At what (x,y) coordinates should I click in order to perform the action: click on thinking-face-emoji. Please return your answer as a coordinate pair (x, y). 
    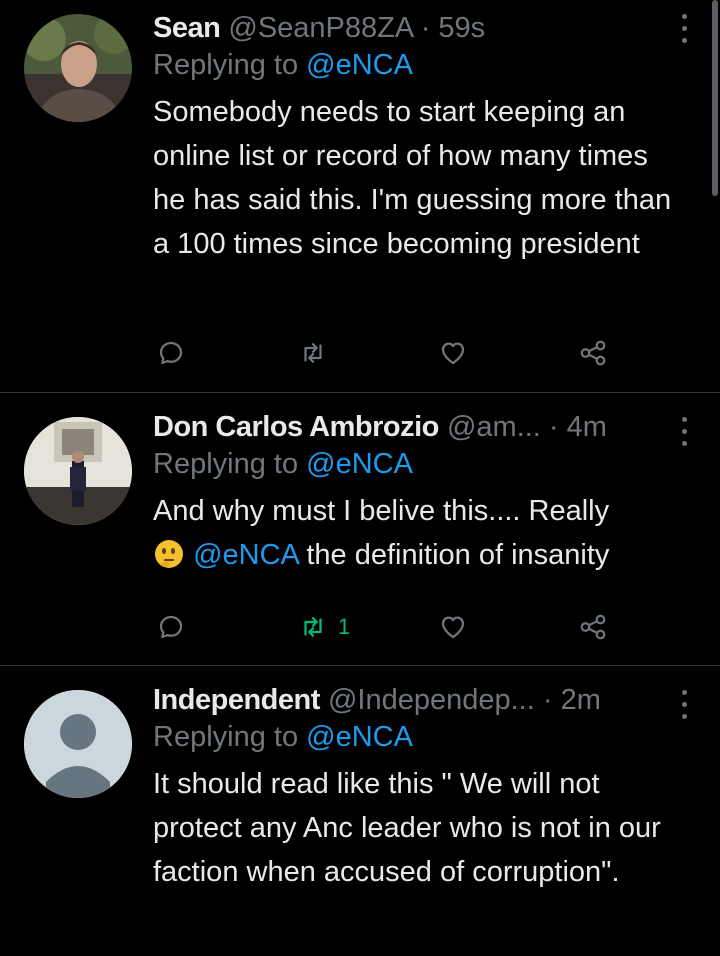
    Looking at the image, I should click on (169, 554).